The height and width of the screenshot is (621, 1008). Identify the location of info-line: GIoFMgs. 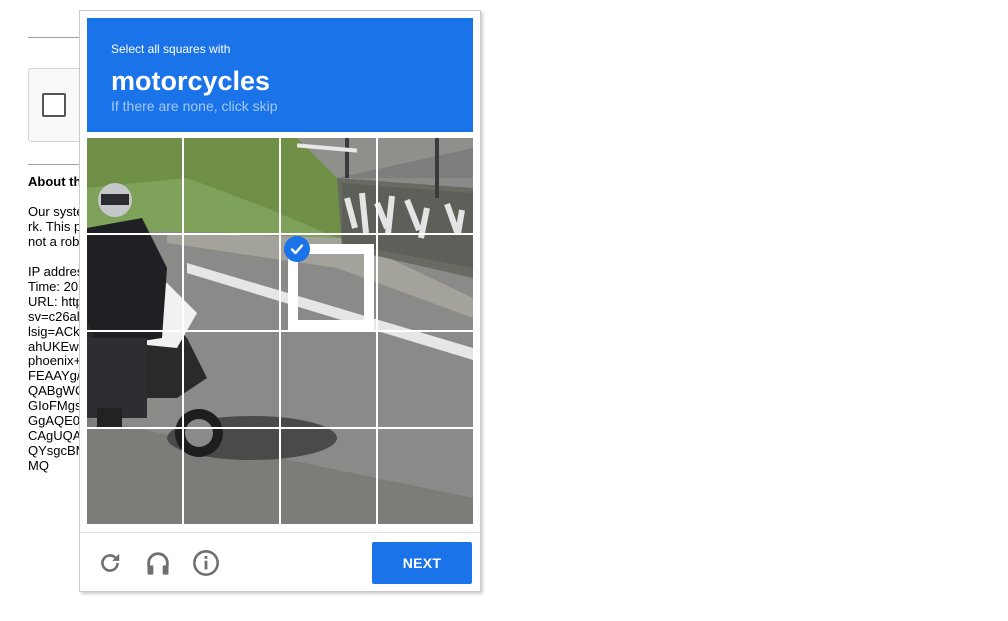
(54, 406).